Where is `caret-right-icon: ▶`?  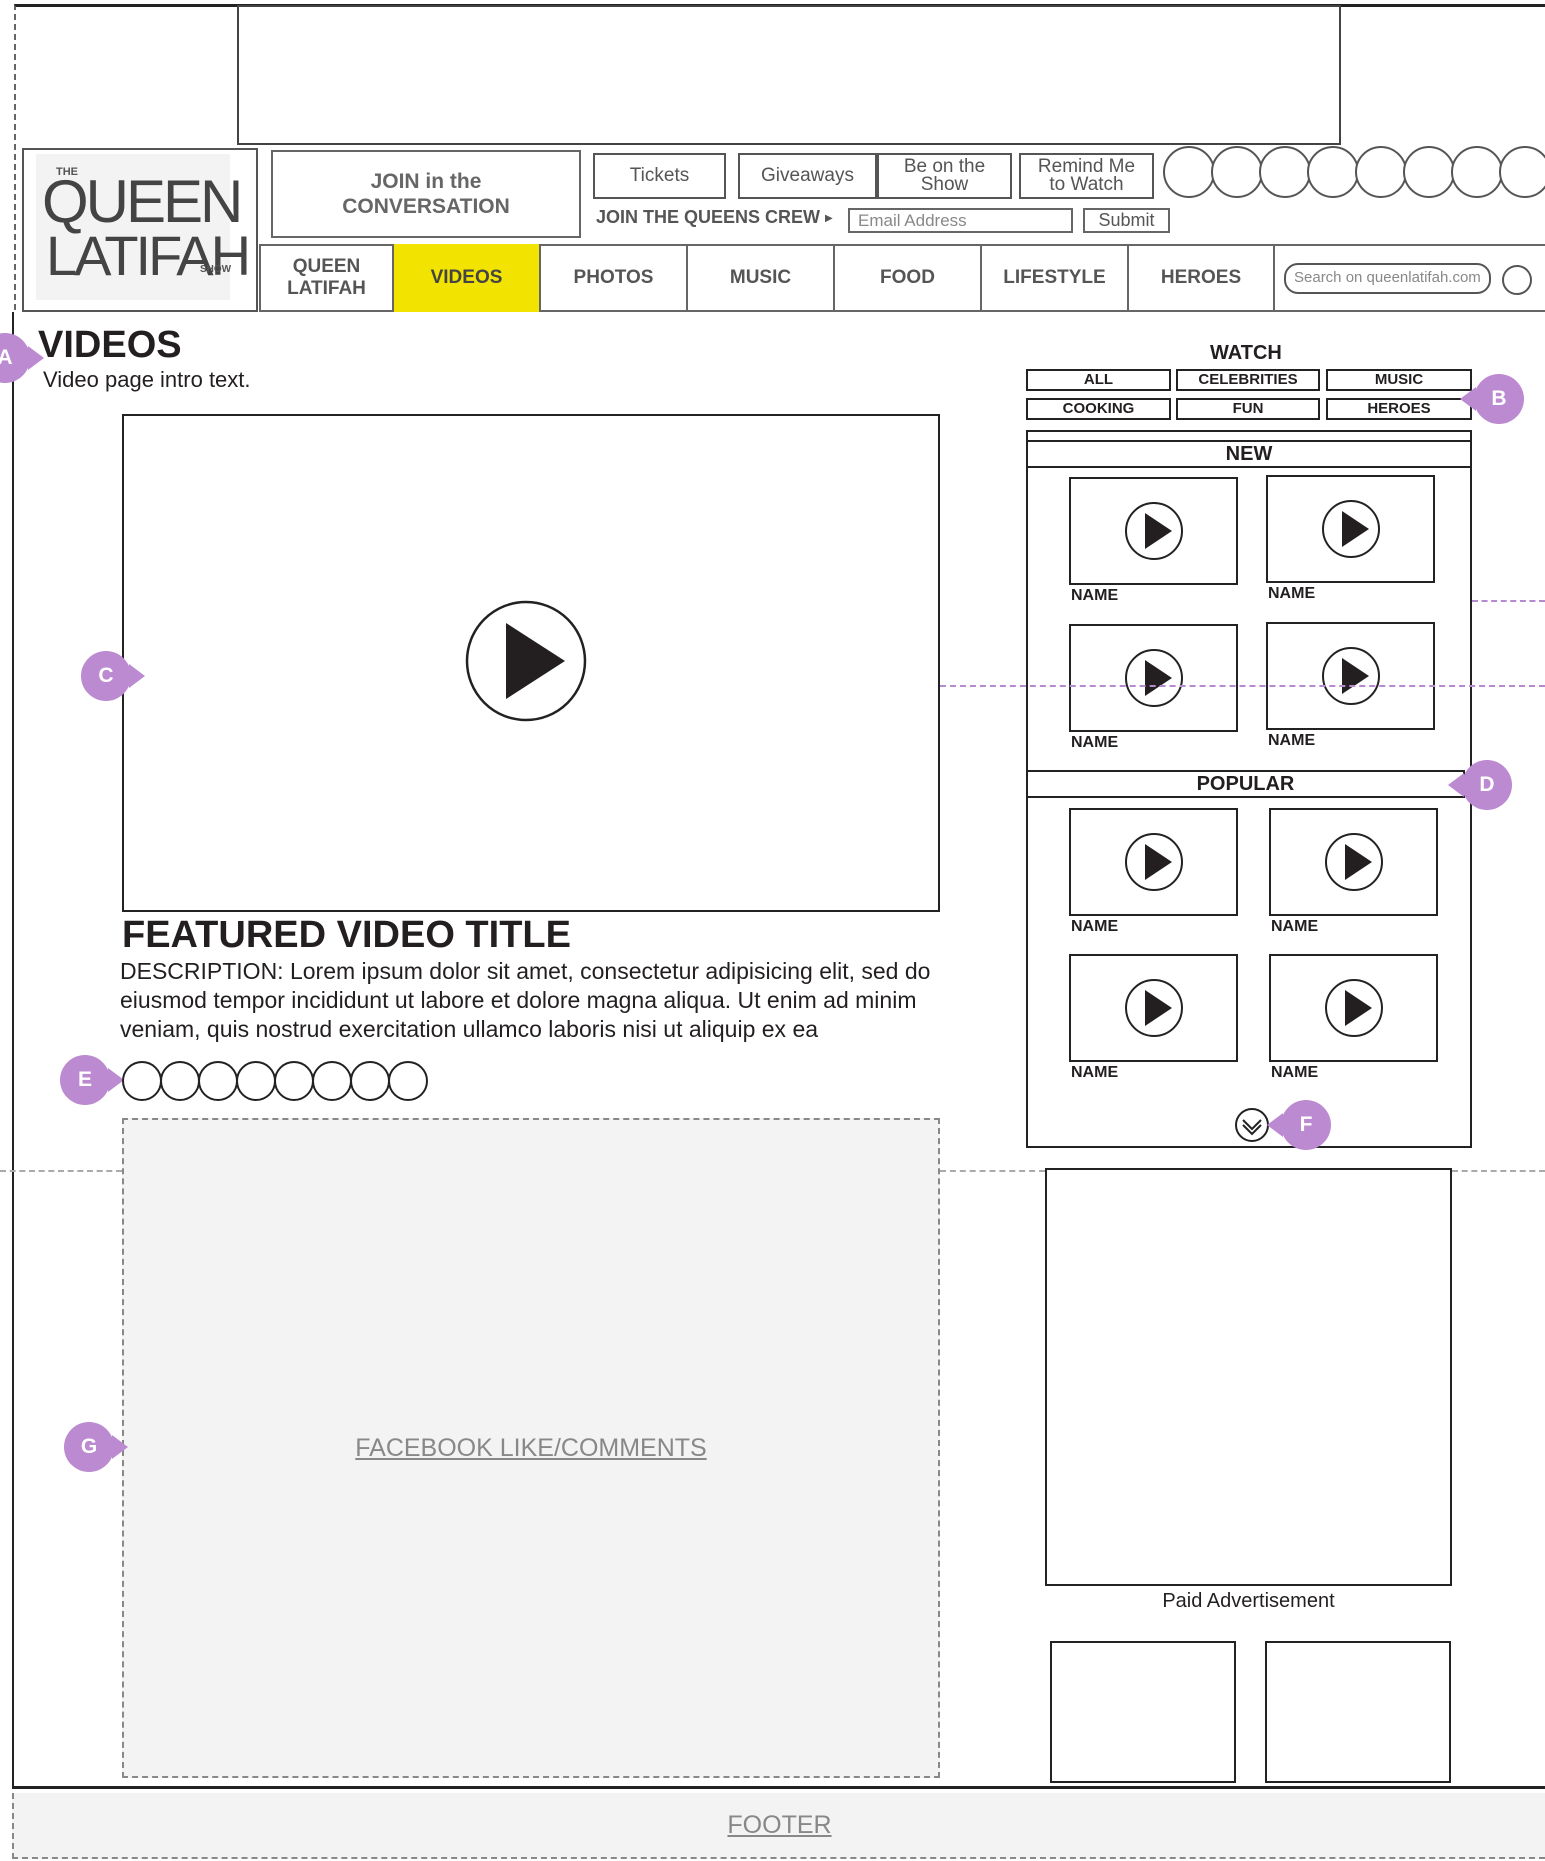 caret-right-icon: ▶ is located at coordinates (829, 218).